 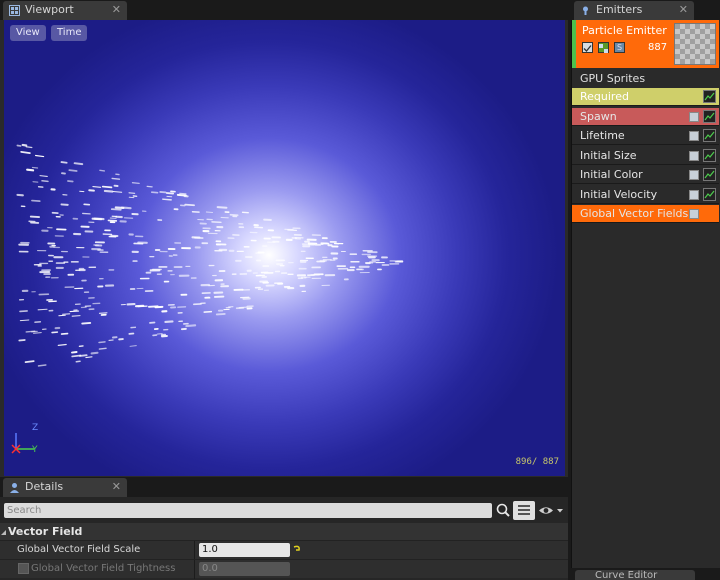 What do you see at coordinates (619, 9) in the screenshot?
I see `tab-emitters-label: Emitters` at bounding box center [619, 9].